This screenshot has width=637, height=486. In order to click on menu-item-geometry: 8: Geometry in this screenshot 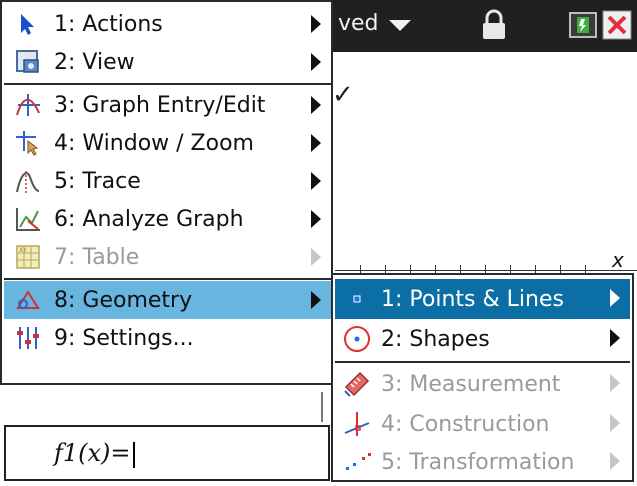, I will do `click(167, 300)`.